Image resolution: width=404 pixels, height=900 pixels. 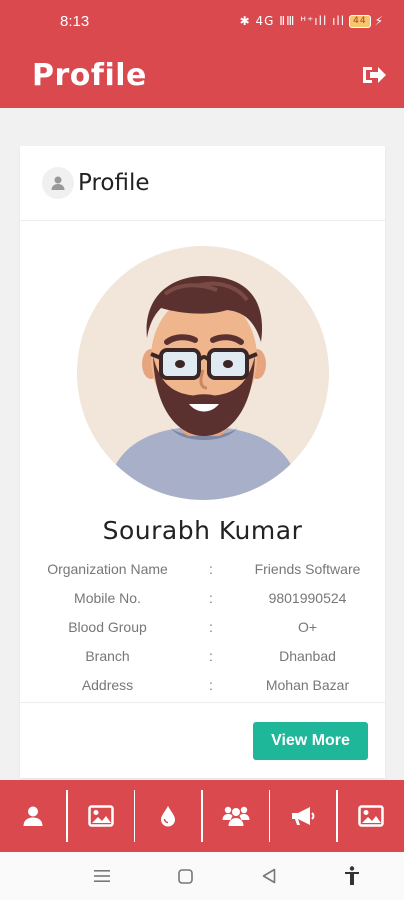 I want to click on nav-item-gallery, so click(x=371, y=816).